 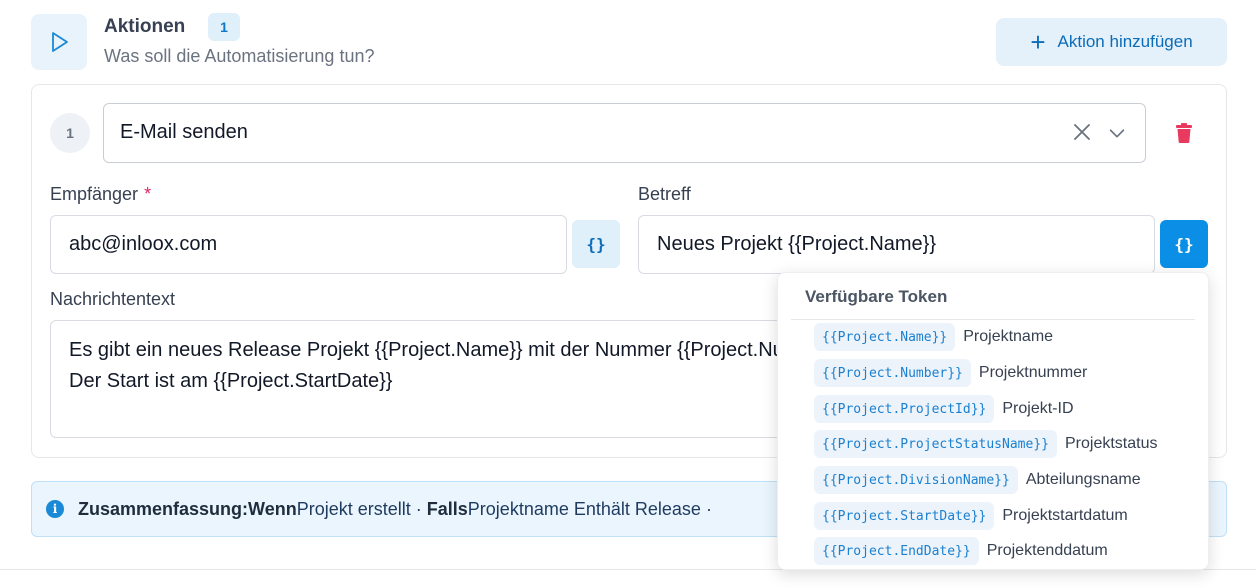 I want to click on token-label: Projektstartdatum, so click(x=1065, y=515).